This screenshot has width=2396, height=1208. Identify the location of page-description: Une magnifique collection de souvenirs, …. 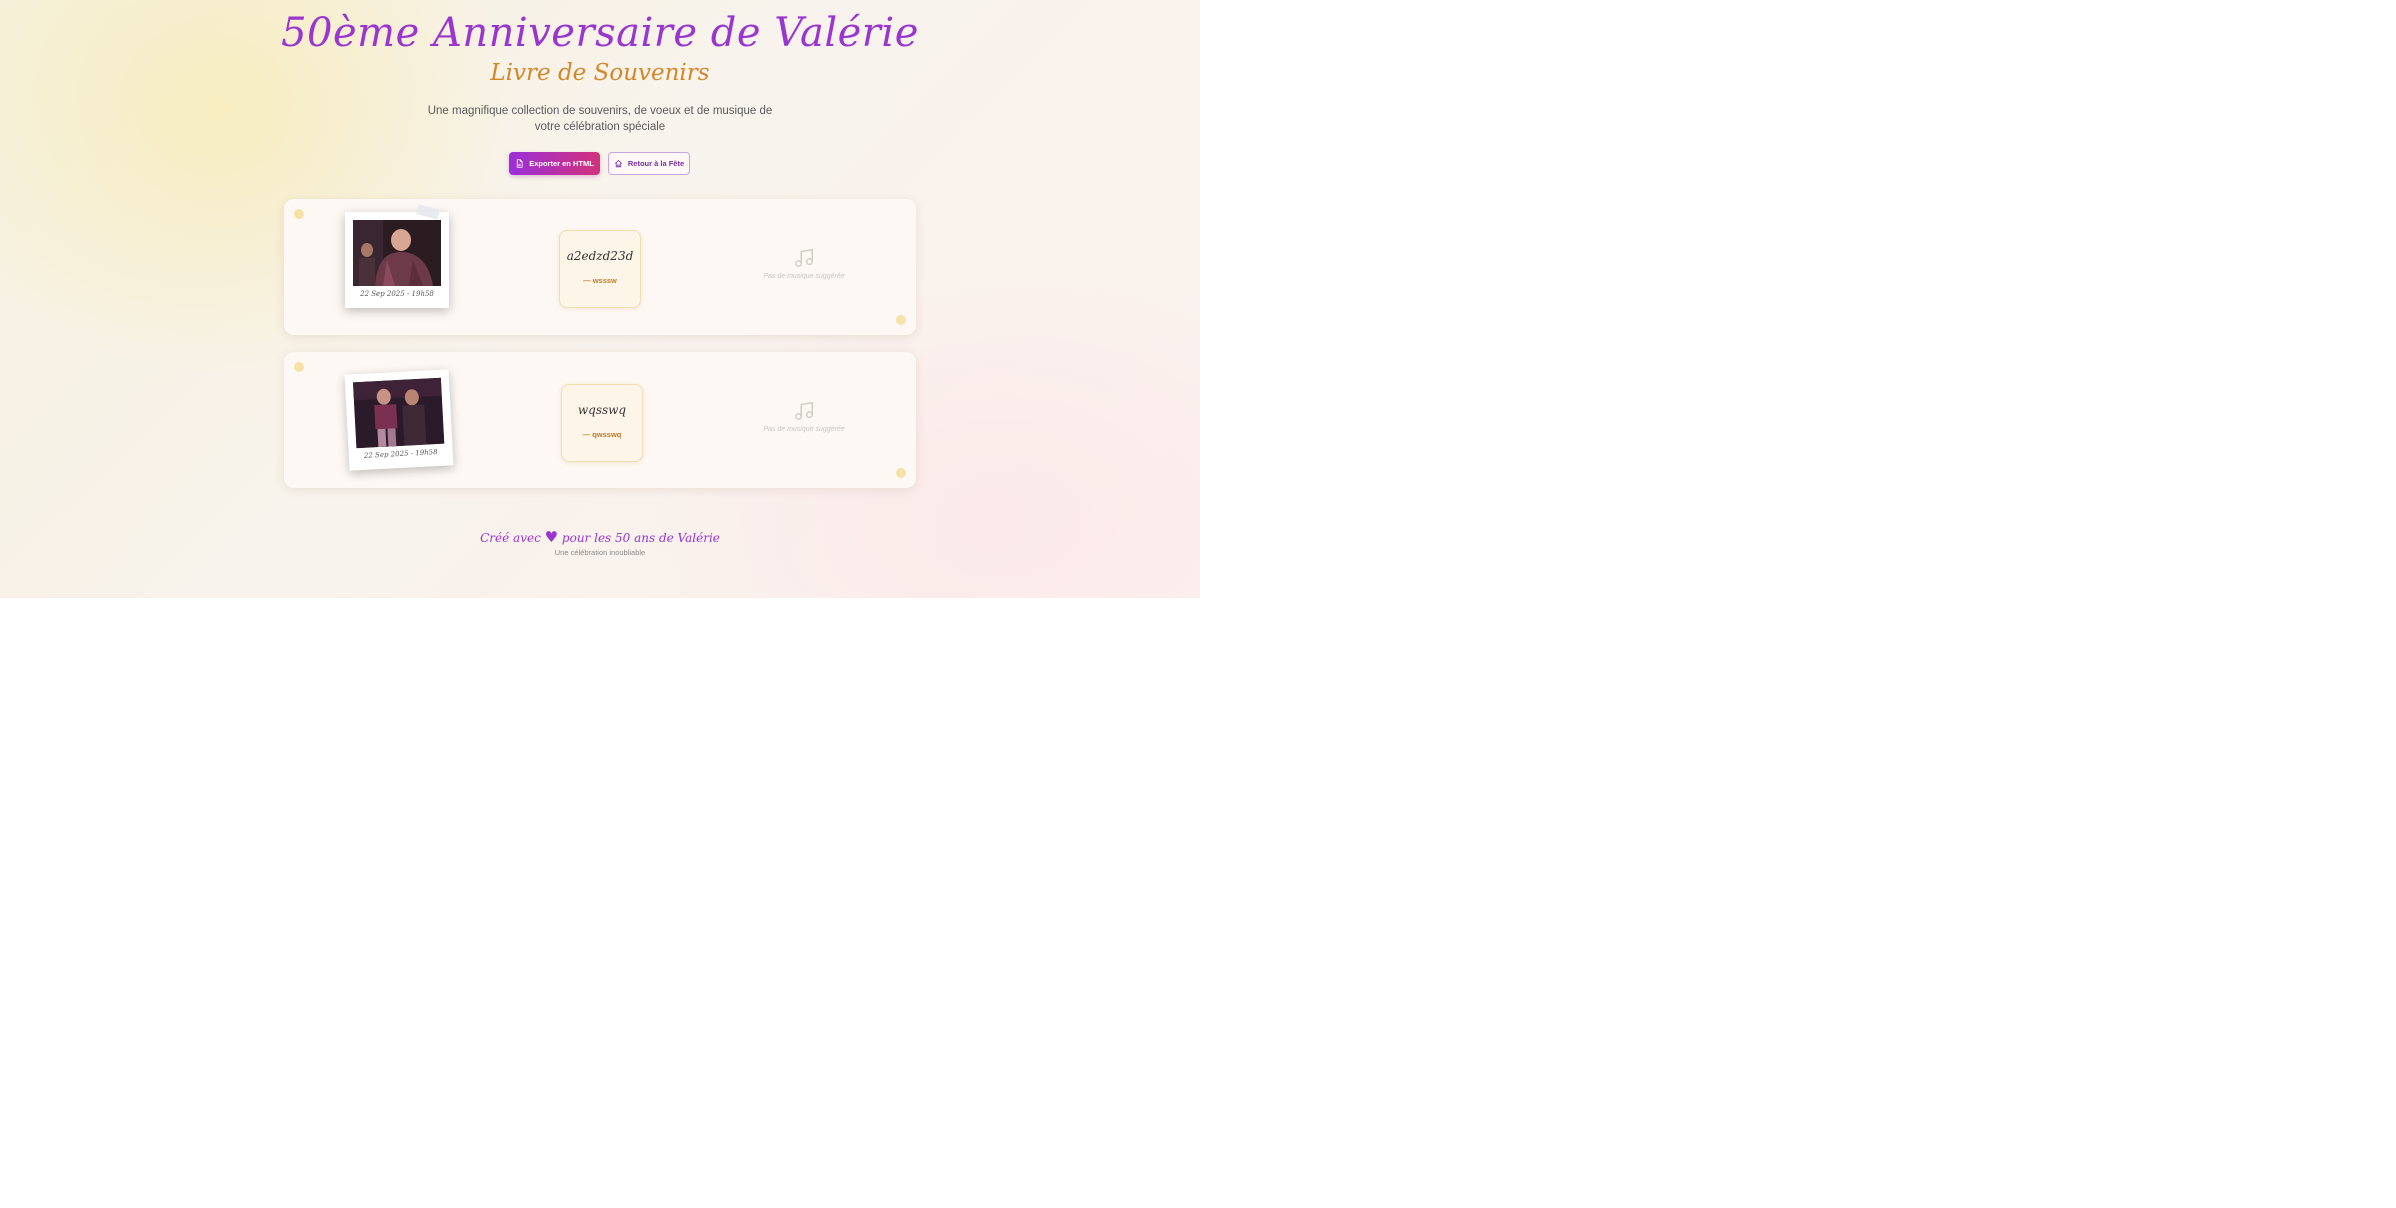
(600, 119).